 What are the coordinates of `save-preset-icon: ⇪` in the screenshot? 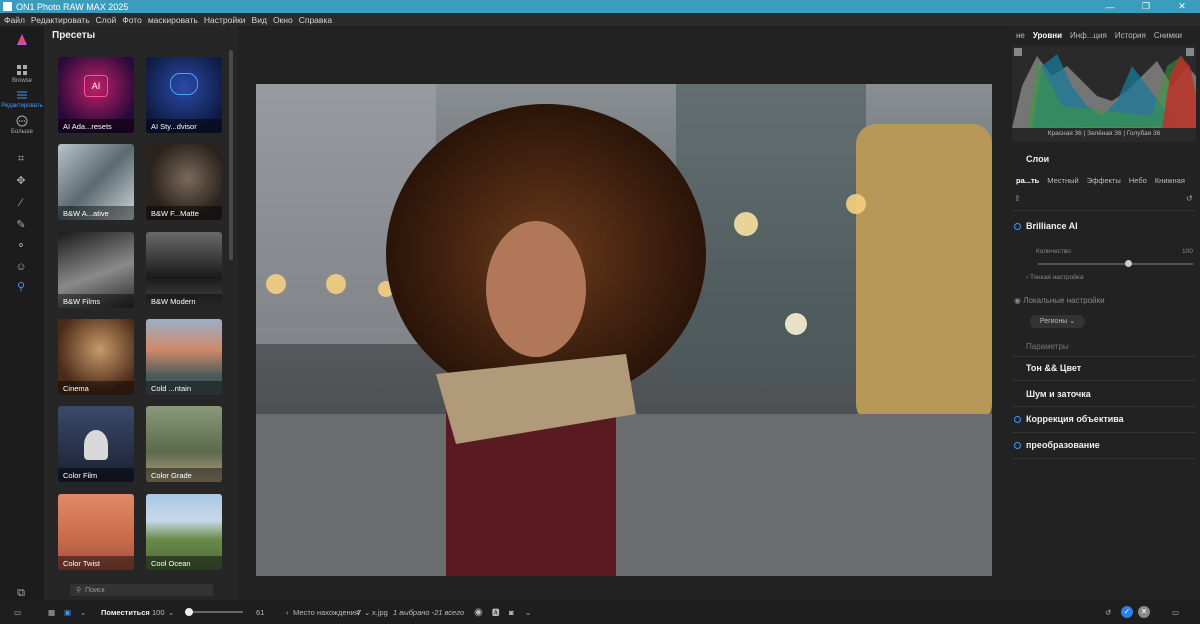 It's located at (1017, 198).